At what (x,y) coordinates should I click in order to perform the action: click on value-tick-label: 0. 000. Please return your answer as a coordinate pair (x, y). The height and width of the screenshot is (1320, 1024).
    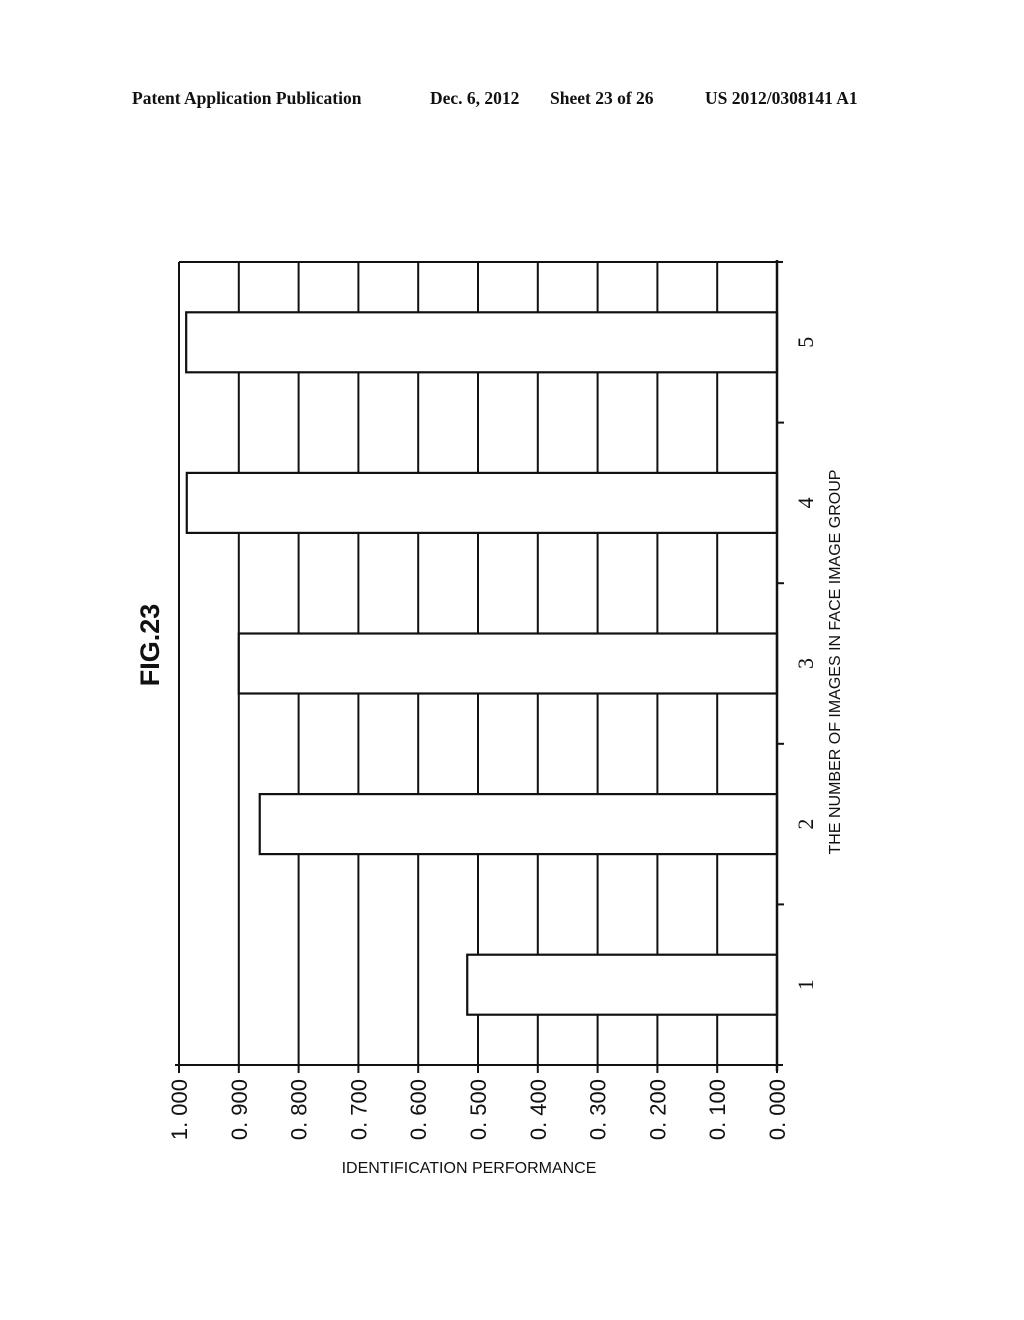
    Looking at the image, I should click on (777, 1109).